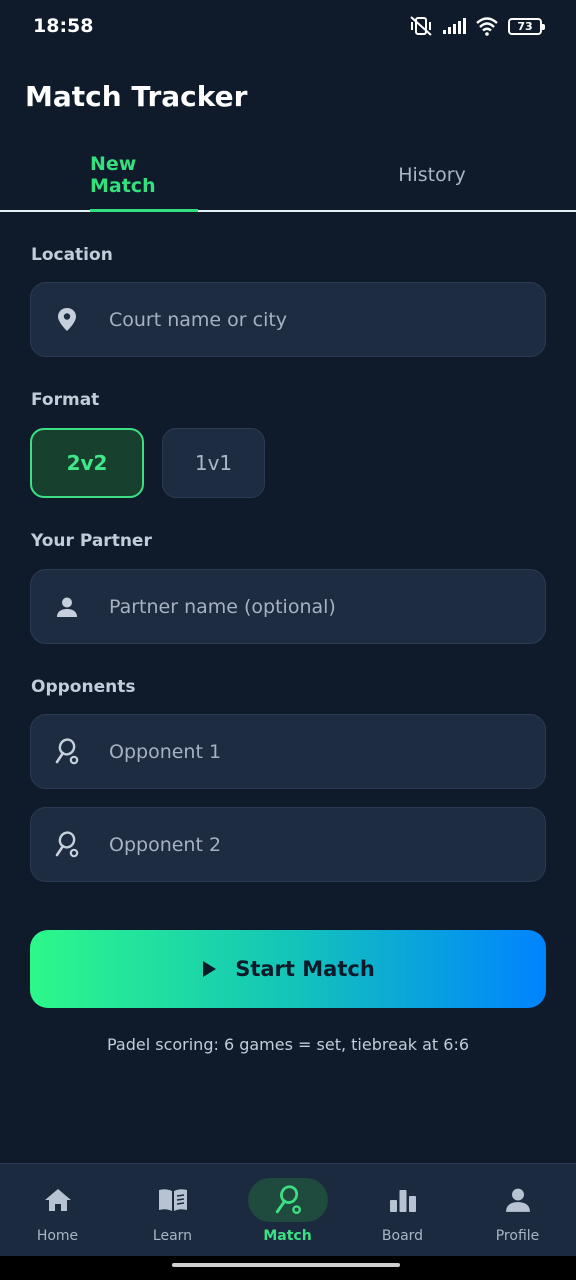  Describe the element at coordinates (136, 96) in the screenshot. I see `page-title: Match Tracker` at that location.